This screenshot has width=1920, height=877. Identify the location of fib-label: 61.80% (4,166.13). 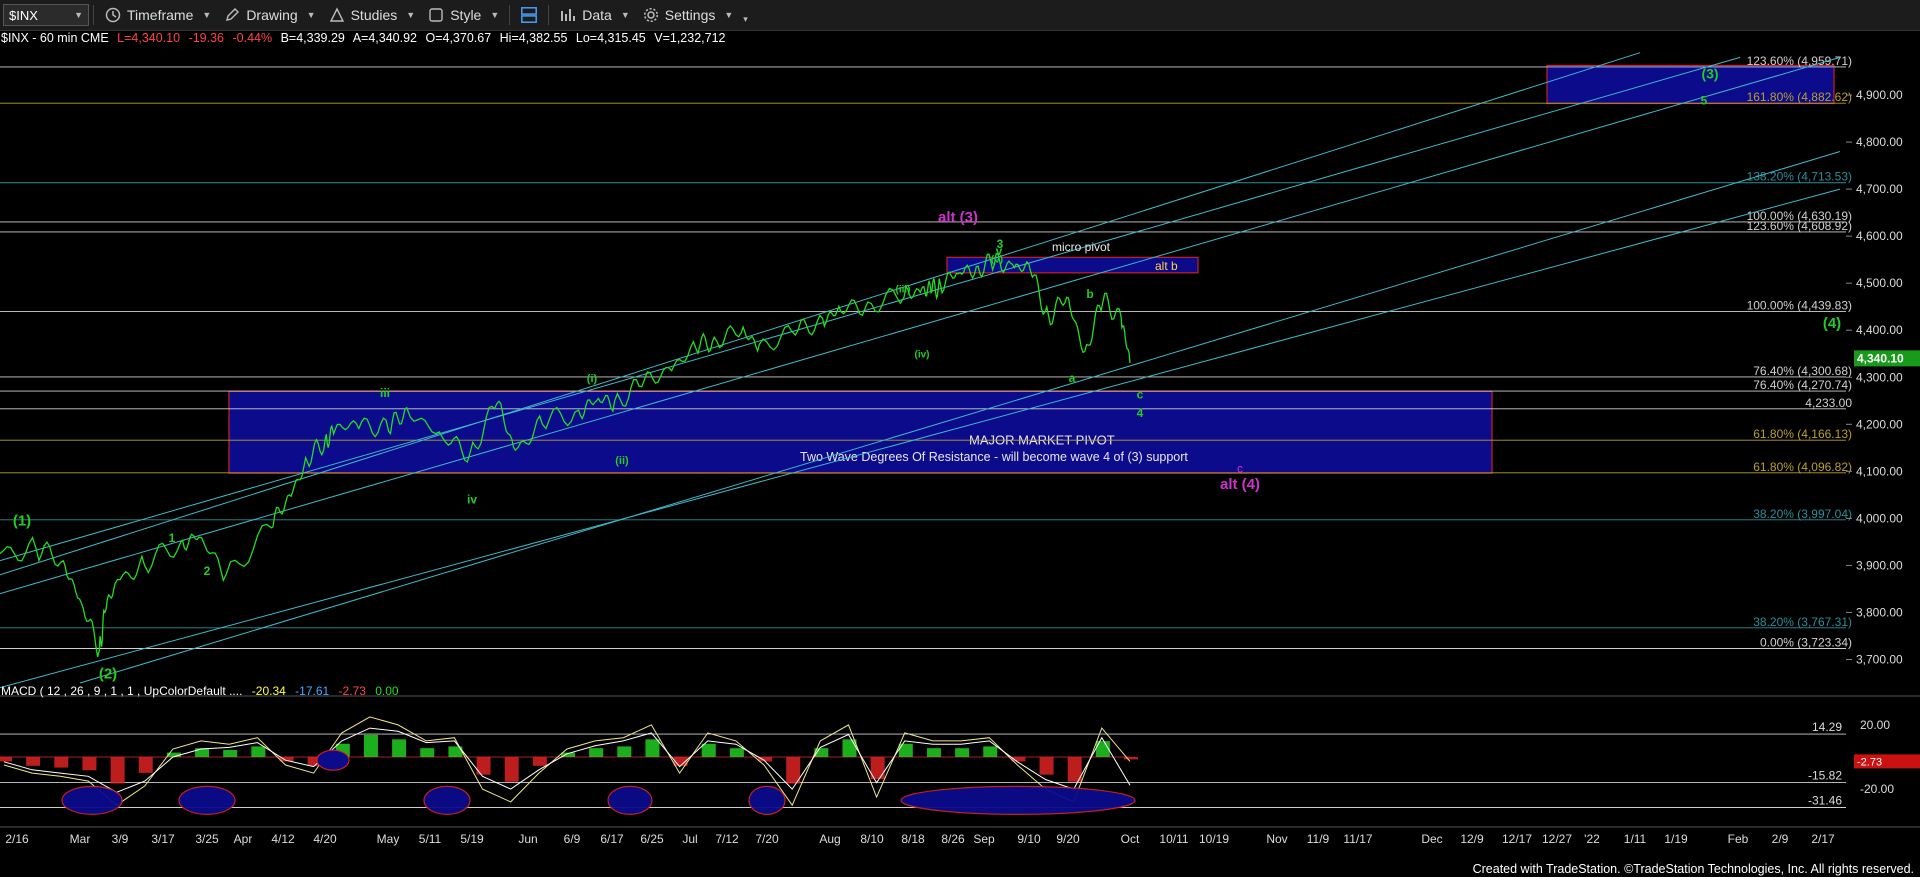
(1802, 434).